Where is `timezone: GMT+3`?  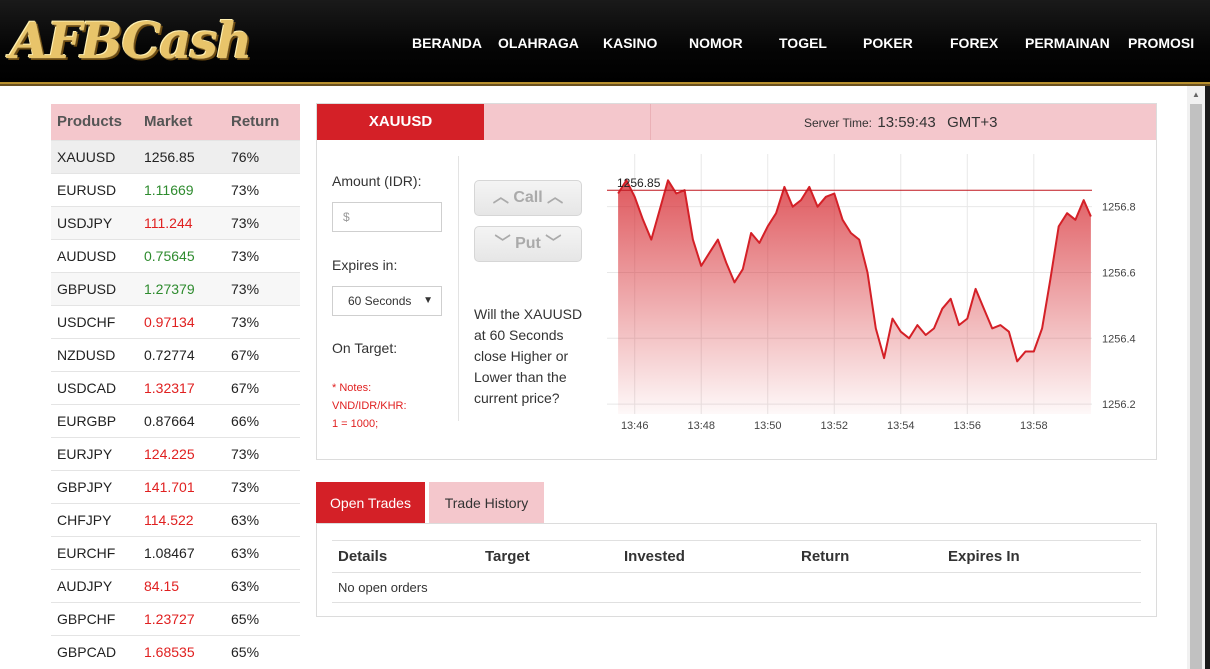 timezone: GMT+3 is located at coordinates (972, 122).